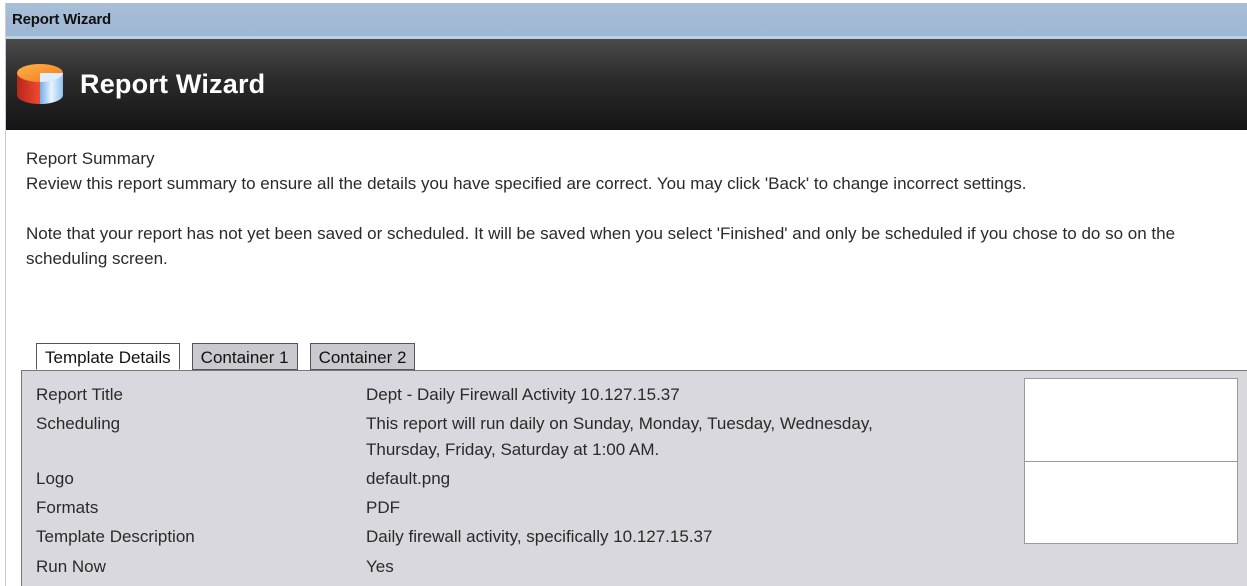  I want to click on run-now-label: Run Now, so click(71, 566).